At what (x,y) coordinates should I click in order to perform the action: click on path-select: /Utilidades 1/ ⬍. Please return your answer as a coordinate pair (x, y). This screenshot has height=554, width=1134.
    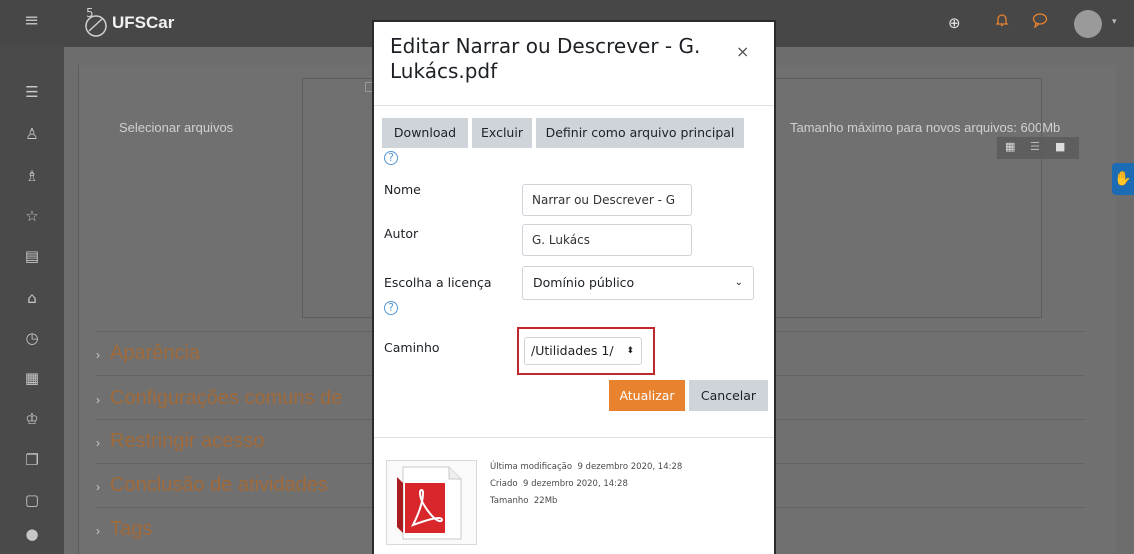
    Looking at the image, I should click on (583, 351).